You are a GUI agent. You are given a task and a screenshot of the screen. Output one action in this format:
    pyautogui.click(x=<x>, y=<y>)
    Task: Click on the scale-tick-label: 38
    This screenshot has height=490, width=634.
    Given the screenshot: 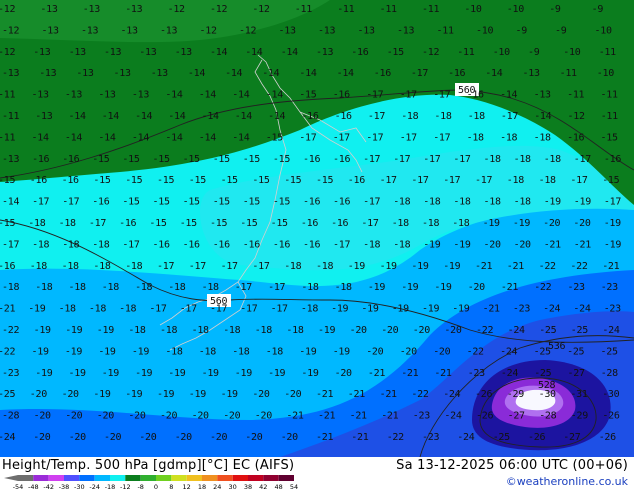 What is the action you would take?
    pyautogui.click(x=248, y=486)
    